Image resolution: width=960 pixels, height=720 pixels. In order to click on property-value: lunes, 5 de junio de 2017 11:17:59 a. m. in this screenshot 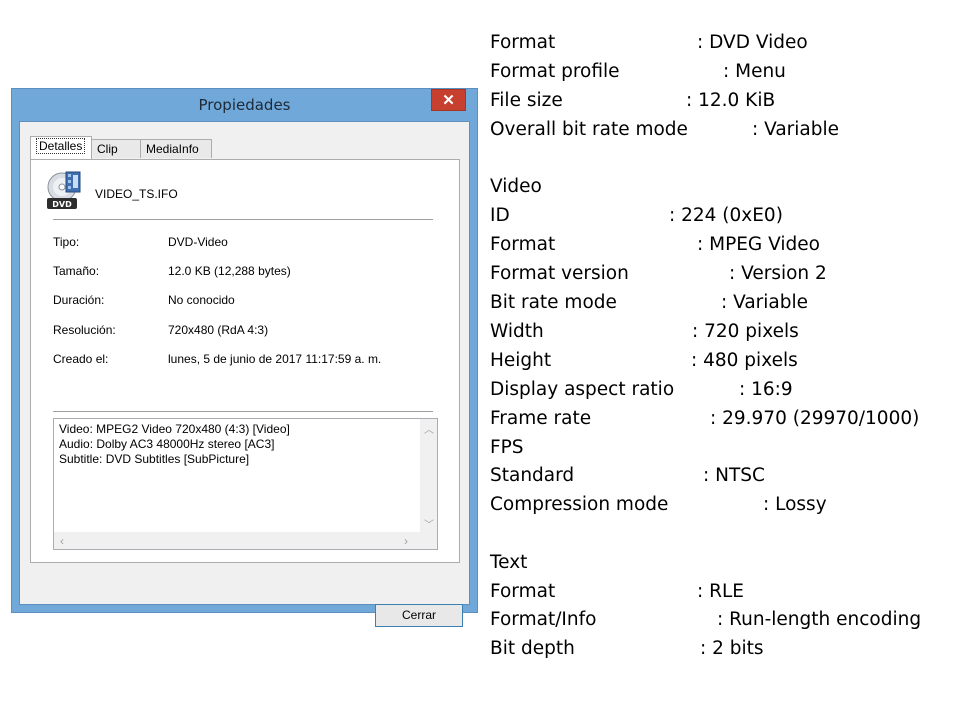, I will do `click(275, 359)`.